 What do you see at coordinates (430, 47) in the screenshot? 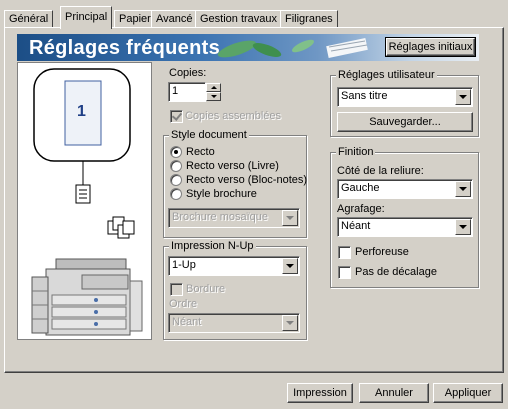
I see `initial-settings-button: Réglages initiaux` at bounding box center [430, 47].